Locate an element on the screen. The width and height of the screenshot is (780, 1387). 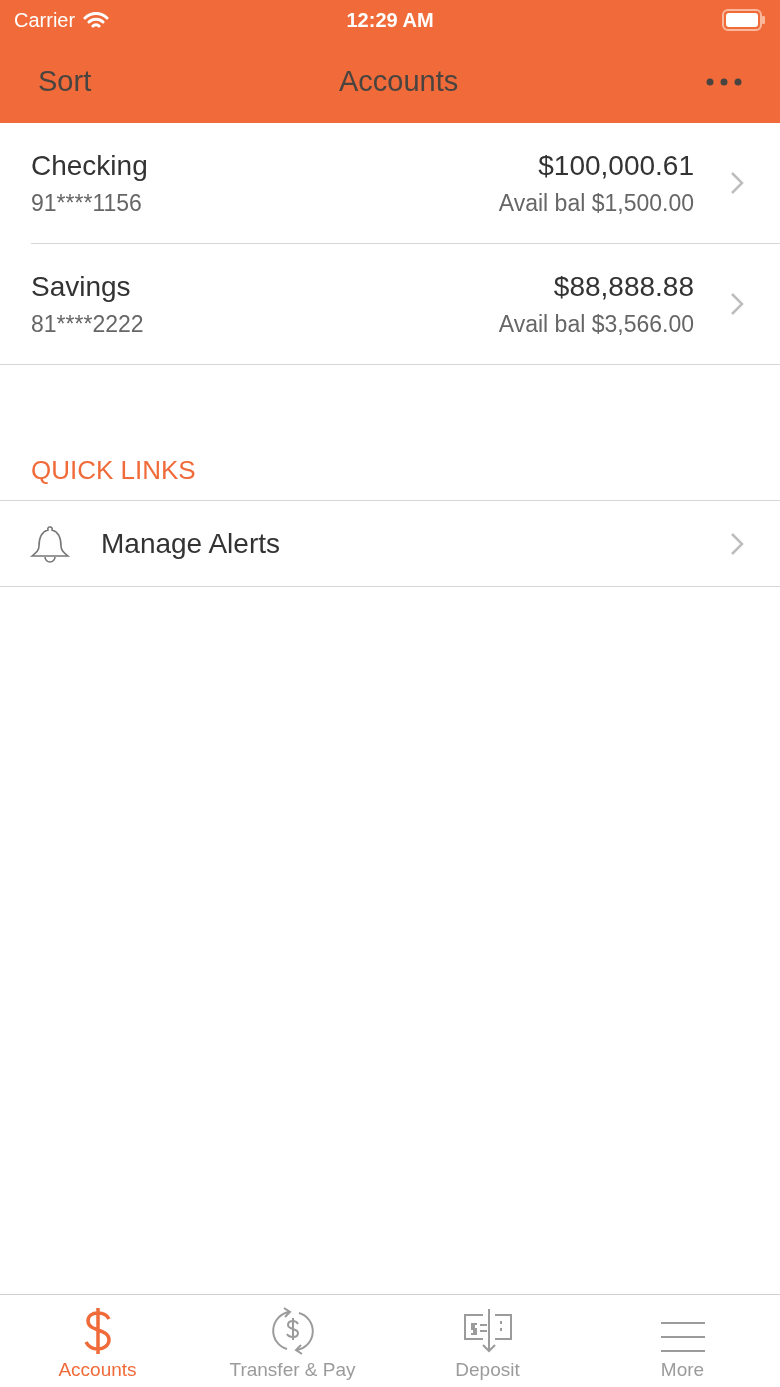
account-balance: $100,000.61 is located at coordinates (616, 165).